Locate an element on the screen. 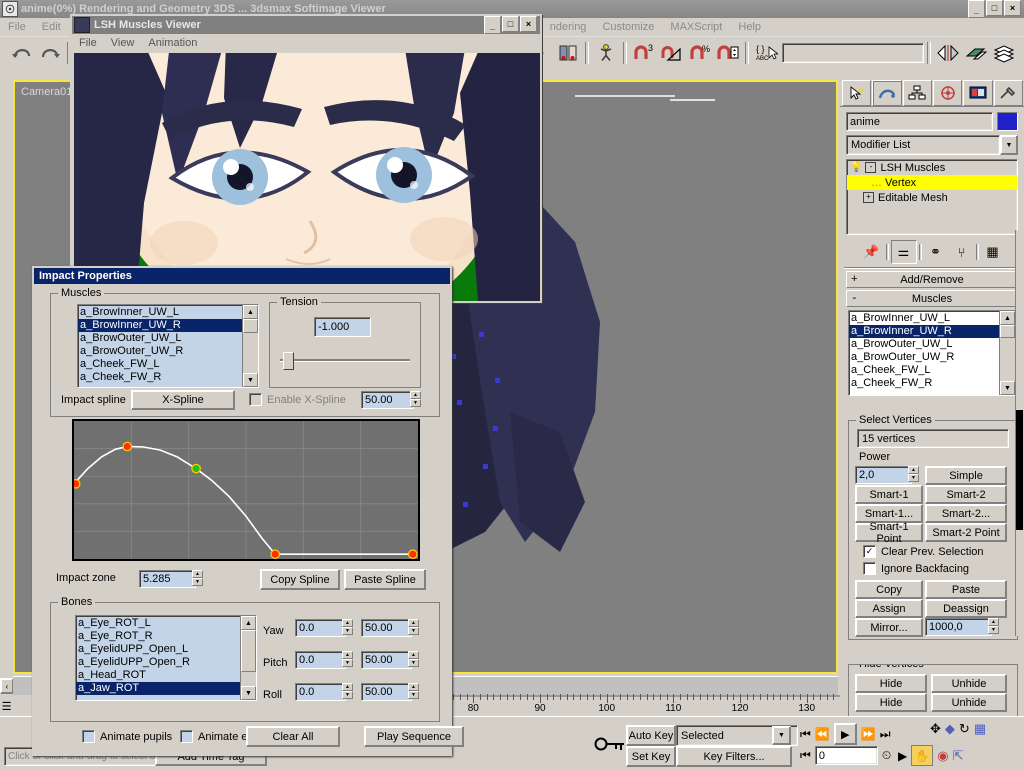  unhide-button: Unhide is located at coordinates (969, 683).